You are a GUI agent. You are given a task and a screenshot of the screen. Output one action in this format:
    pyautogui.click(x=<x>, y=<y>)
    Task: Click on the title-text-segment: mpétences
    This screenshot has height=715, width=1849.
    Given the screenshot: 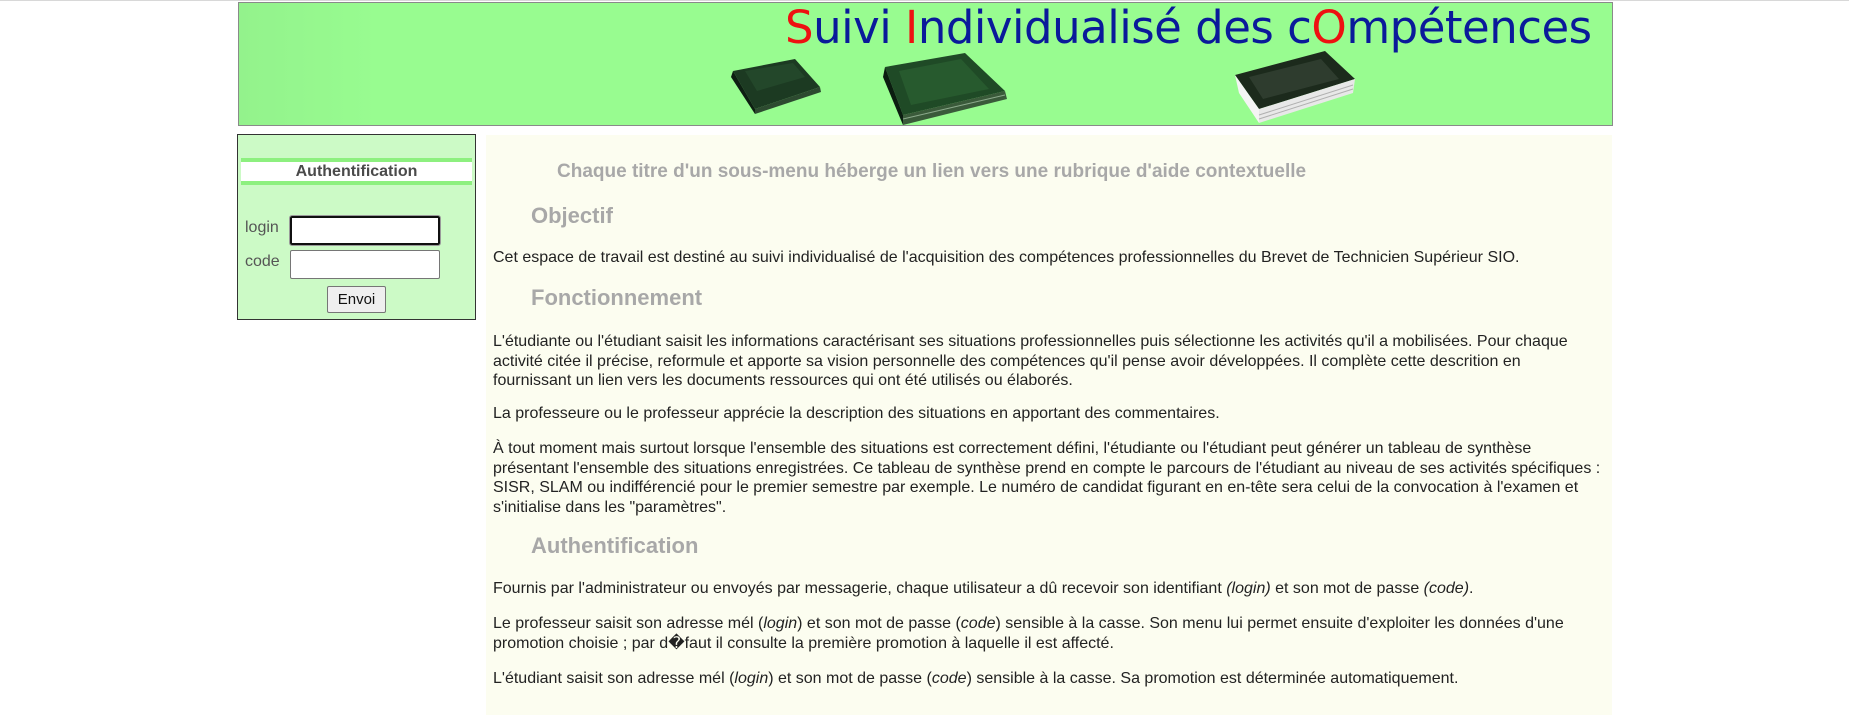 What is the action you would take?
    pyautogui.click(x=1469, y=28)
    